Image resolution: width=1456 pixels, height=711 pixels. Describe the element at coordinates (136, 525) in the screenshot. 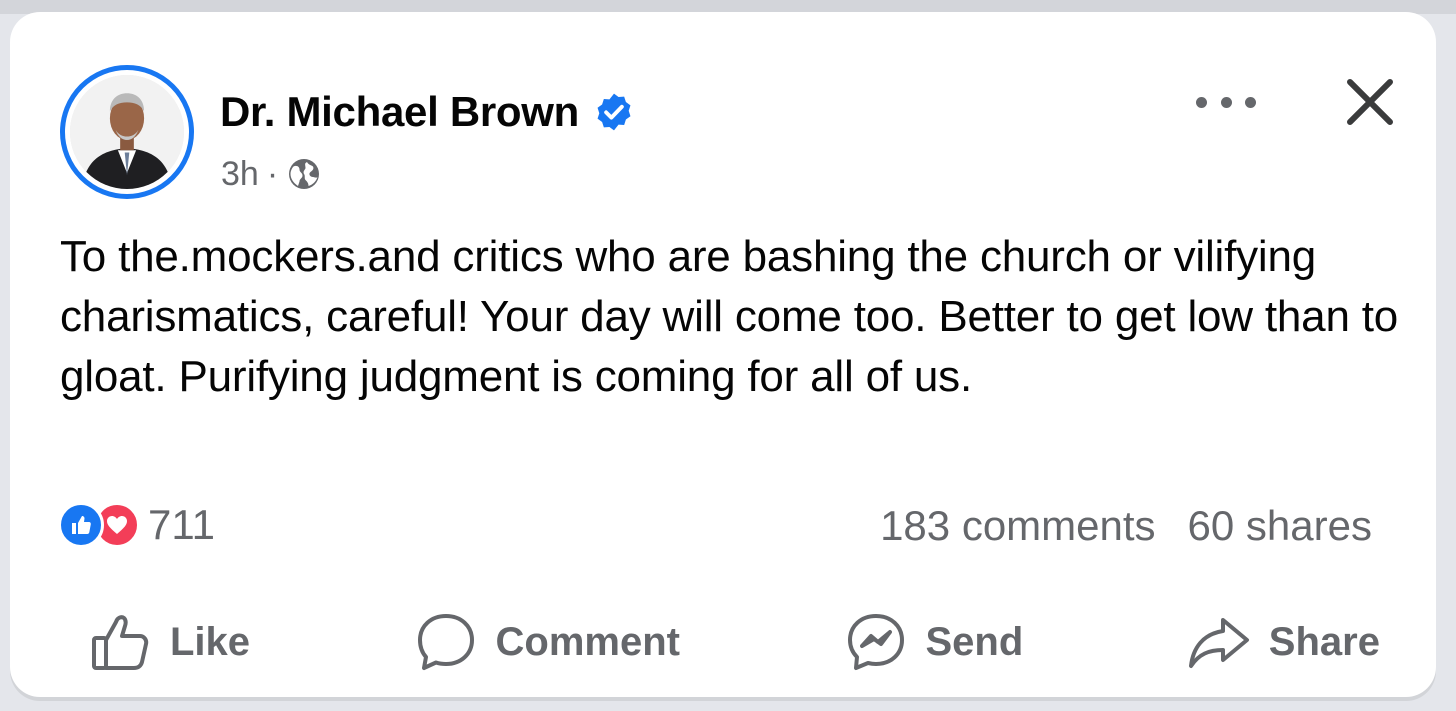

I see `reactions-summary: 711` at that location.